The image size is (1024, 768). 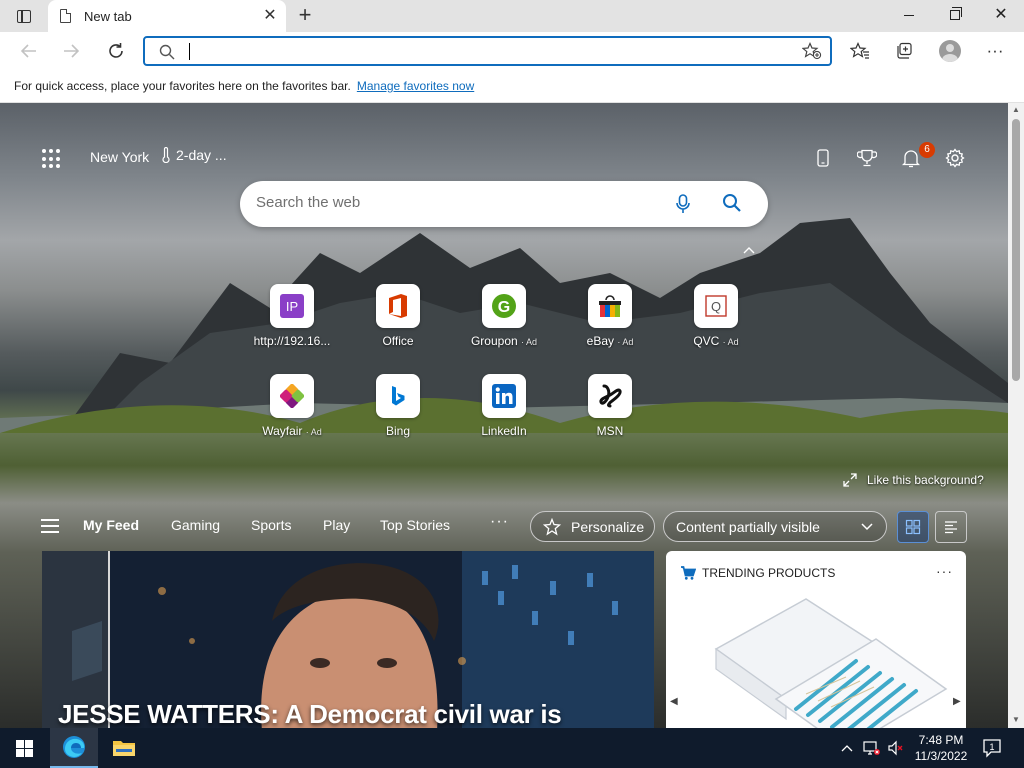 I want to click on svg-text: IP, so click(x=292, y=306).